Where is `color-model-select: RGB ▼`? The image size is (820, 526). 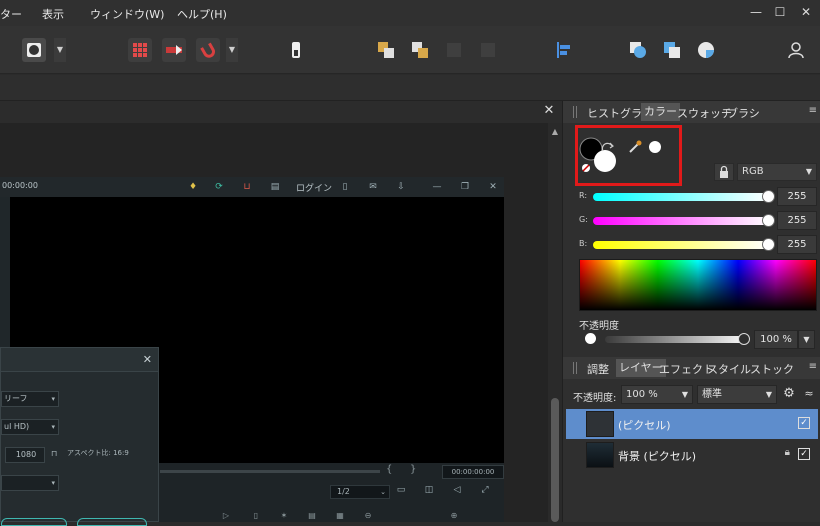
color-model-select: RGB ▼ is located at coordinates (777, 172).